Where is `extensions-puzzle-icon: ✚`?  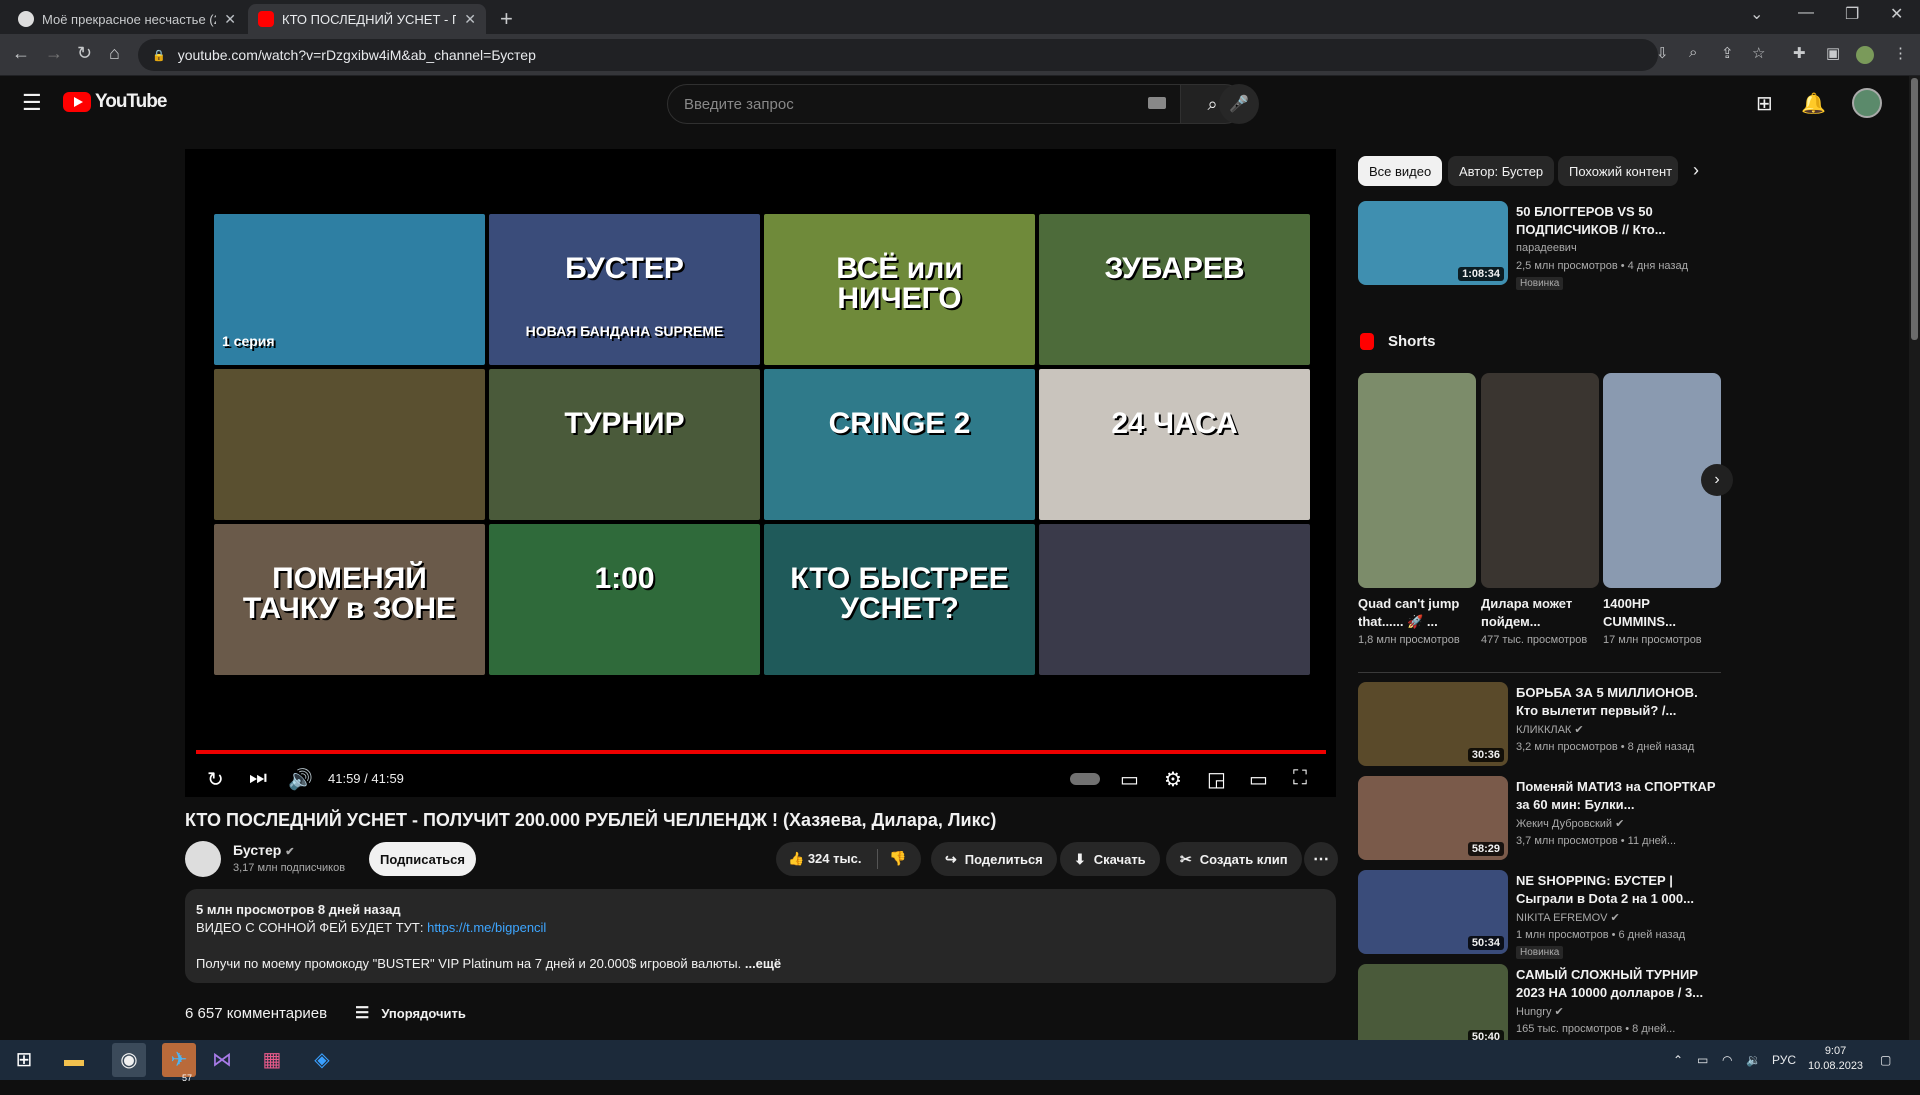 extensions-puzzle-icon: ✚ is located at coordinates (1799, 53).